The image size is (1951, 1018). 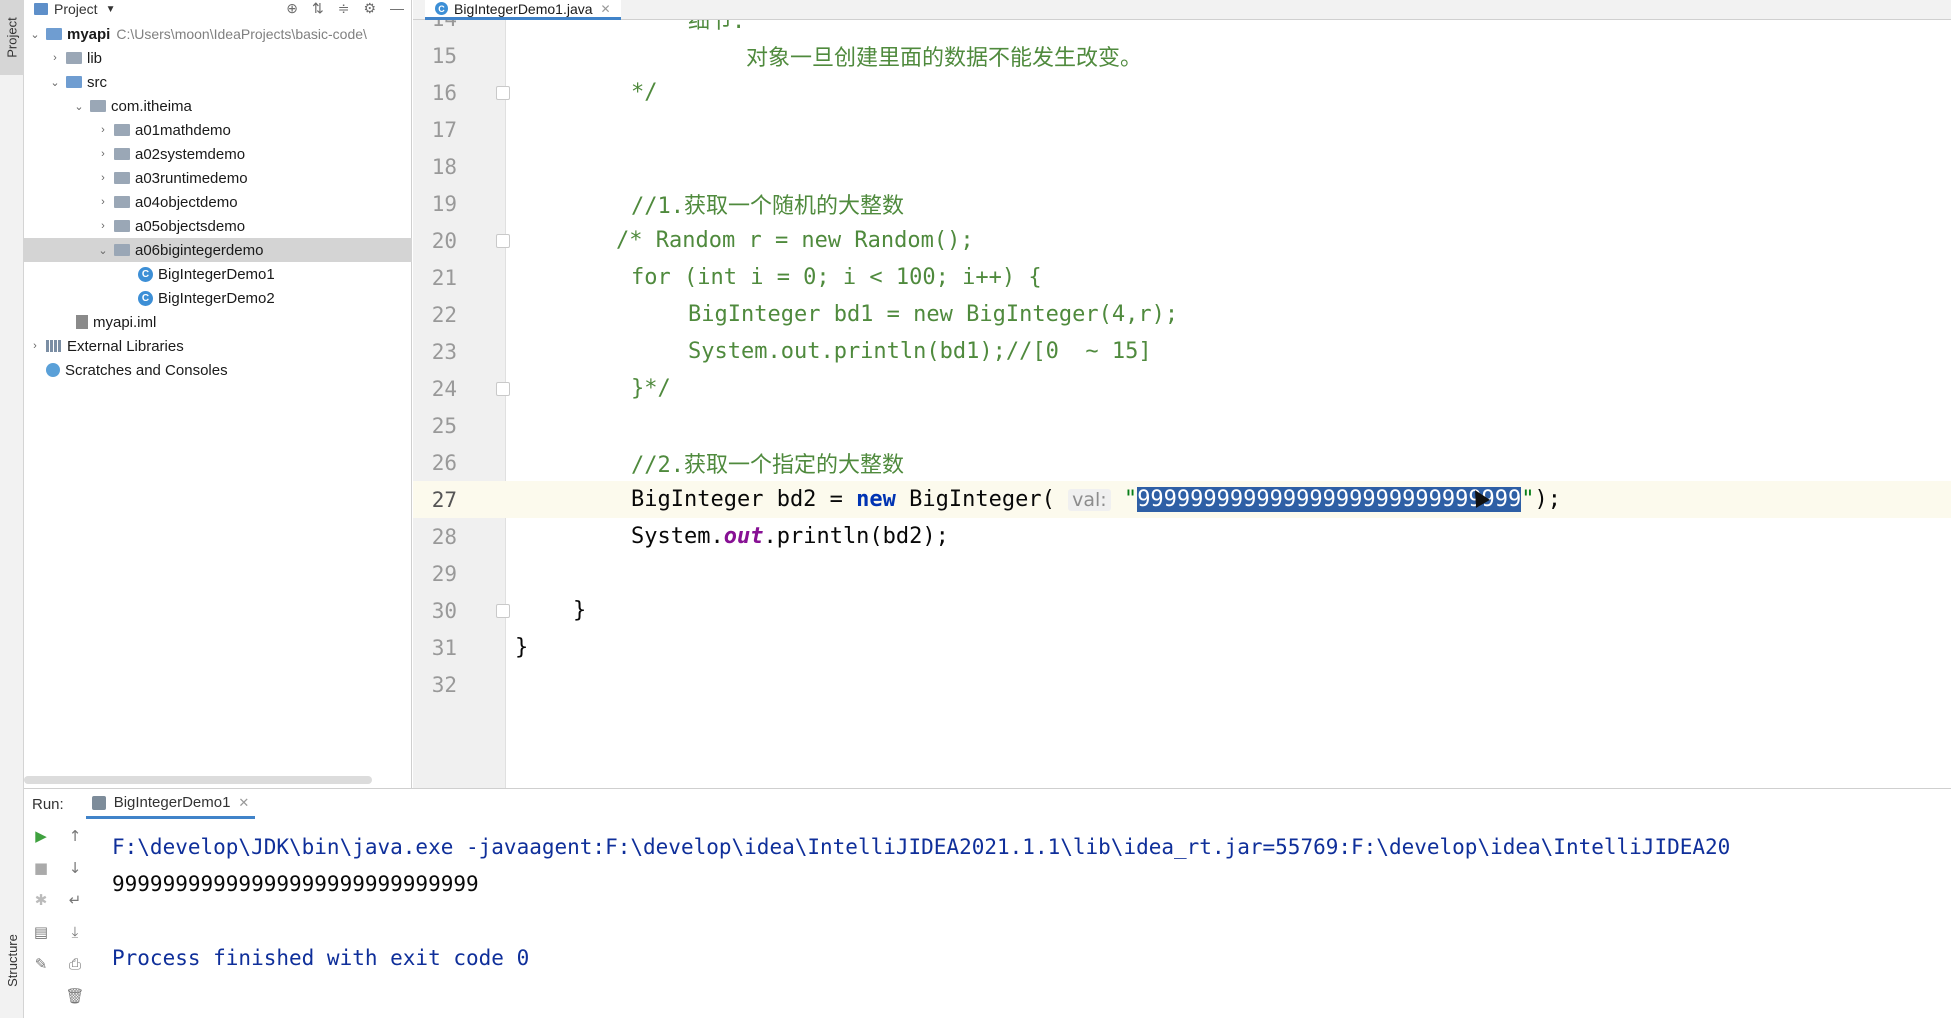 I want to click on down-arrow-icon: ↓, so click(x=75, y=868).